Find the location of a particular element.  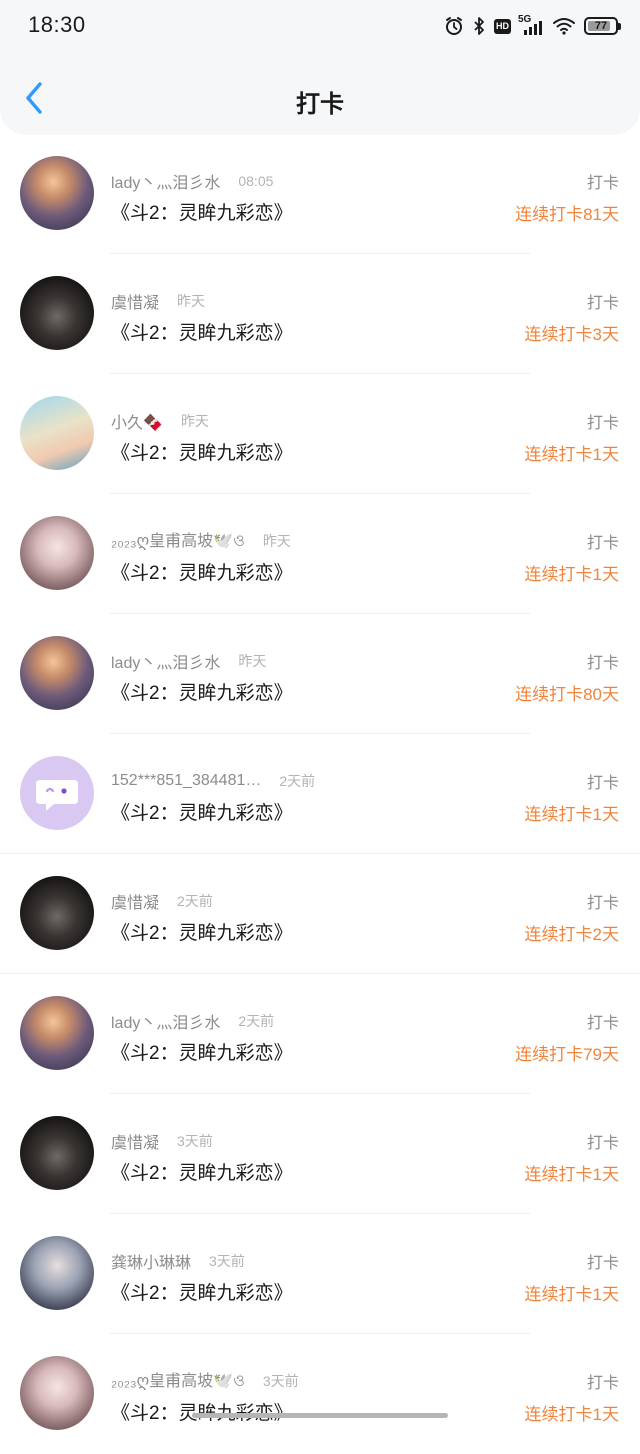

battery-icon: 77 is located at coordinates (602, 26).